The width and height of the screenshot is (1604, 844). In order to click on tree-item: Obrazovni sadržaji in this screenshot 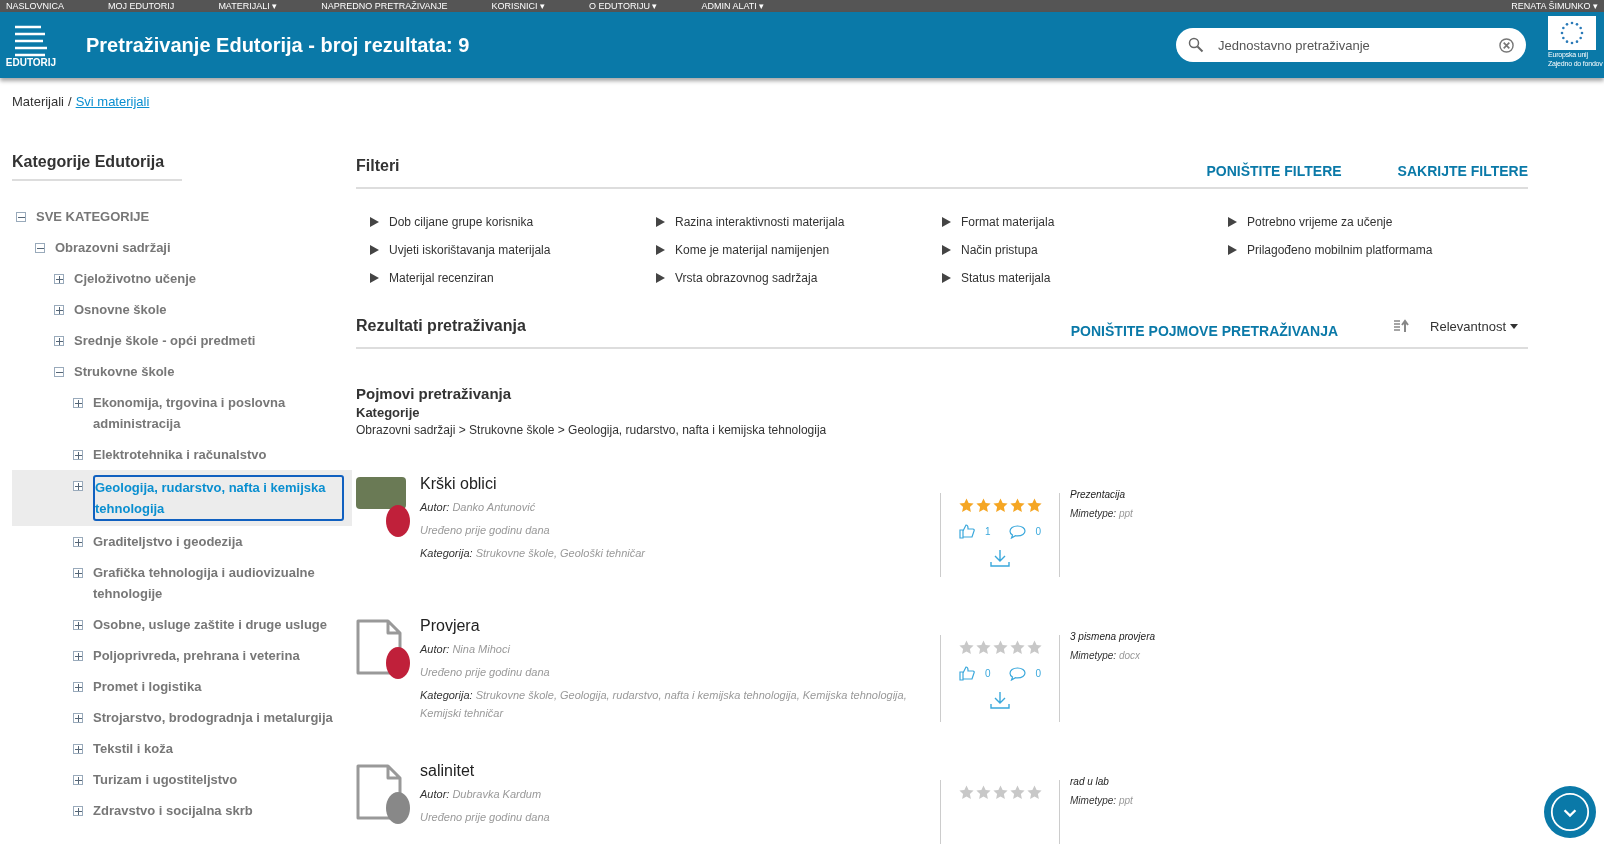, I will do `click(113, 247)`.